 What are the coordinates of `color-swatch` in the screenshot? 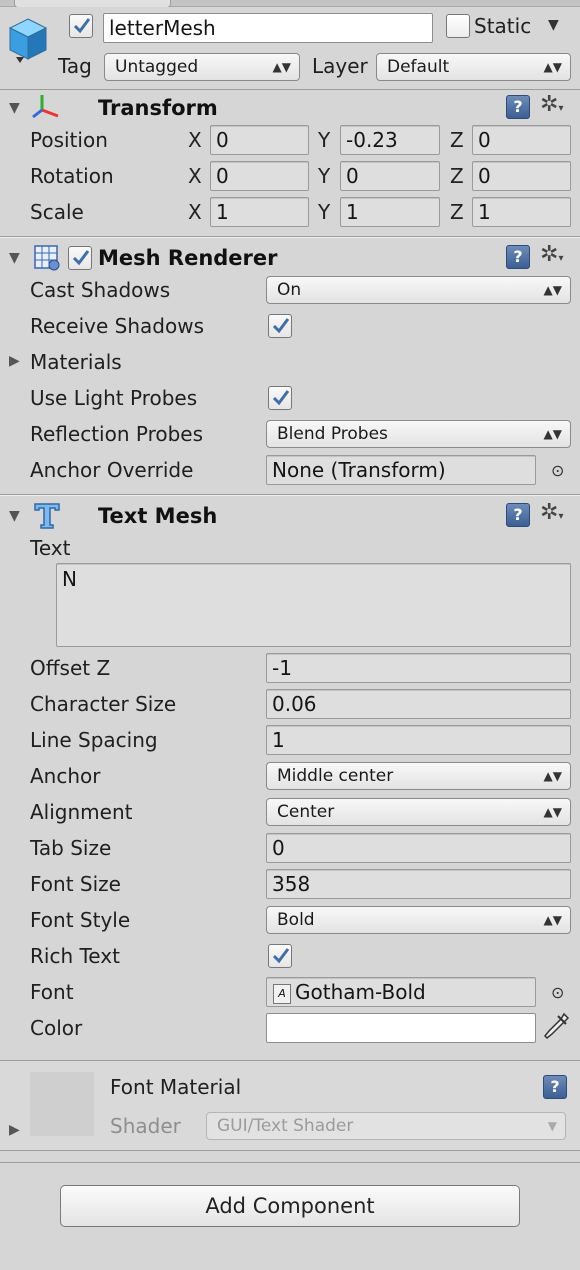 It's located at (401, 1028).